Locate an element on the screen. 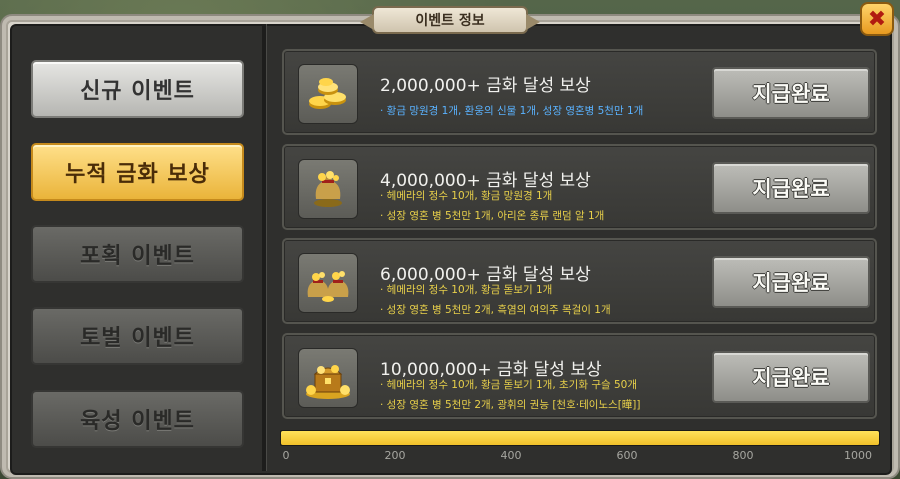 The image size is (900, 479). close-icon: ✖ is located at coordinates (877, 19).